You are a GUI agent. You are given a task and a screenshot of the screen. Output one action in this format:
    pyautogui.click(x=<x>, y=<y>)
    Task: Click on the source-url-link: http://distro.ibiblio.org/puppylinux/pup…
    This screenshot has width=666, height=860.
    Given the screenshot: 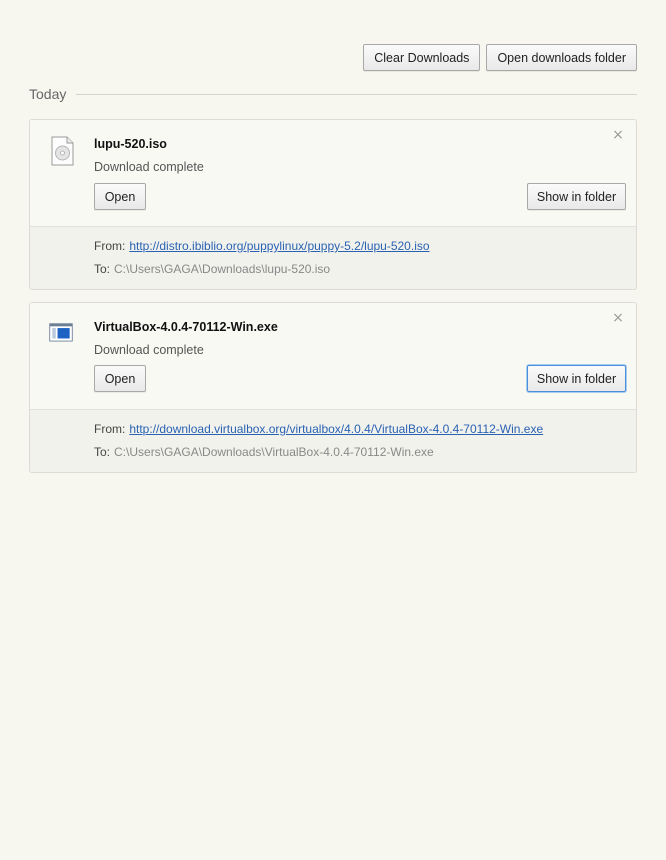 What is the action you would take?
    pyautogui.click(x=279, y=246)
    